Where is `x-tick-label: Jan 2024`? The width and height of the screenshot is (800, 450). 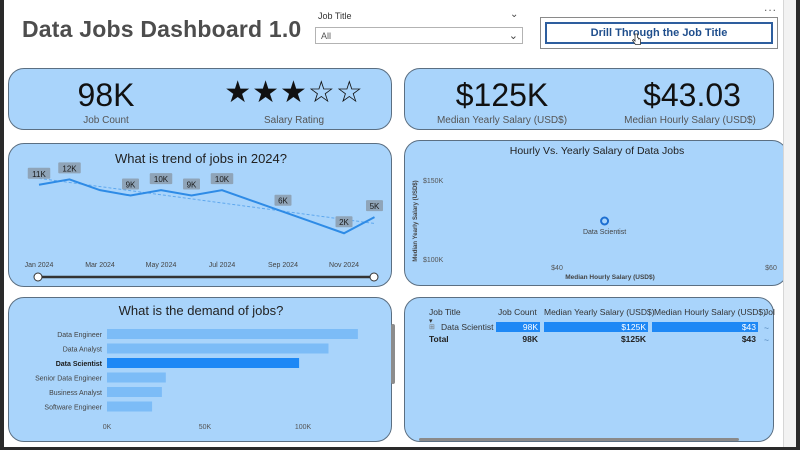
x-tick-label: Jan 2024 is located at coordinates (39, 265).